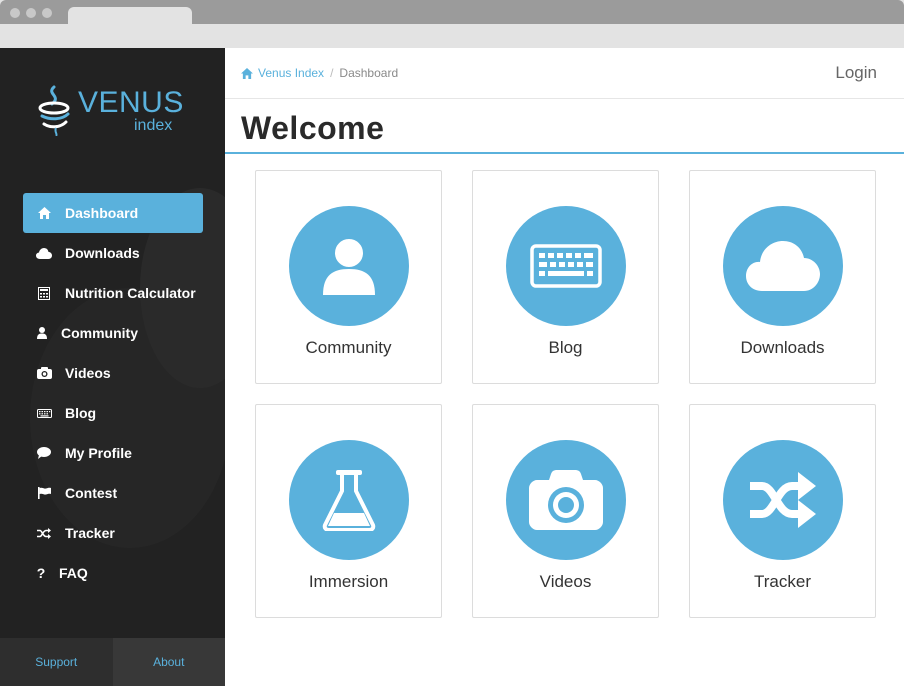 This screenshot has height=686, width=904. I want to click on sidebar-item-my-profile: My Profile, so click(113, 453).